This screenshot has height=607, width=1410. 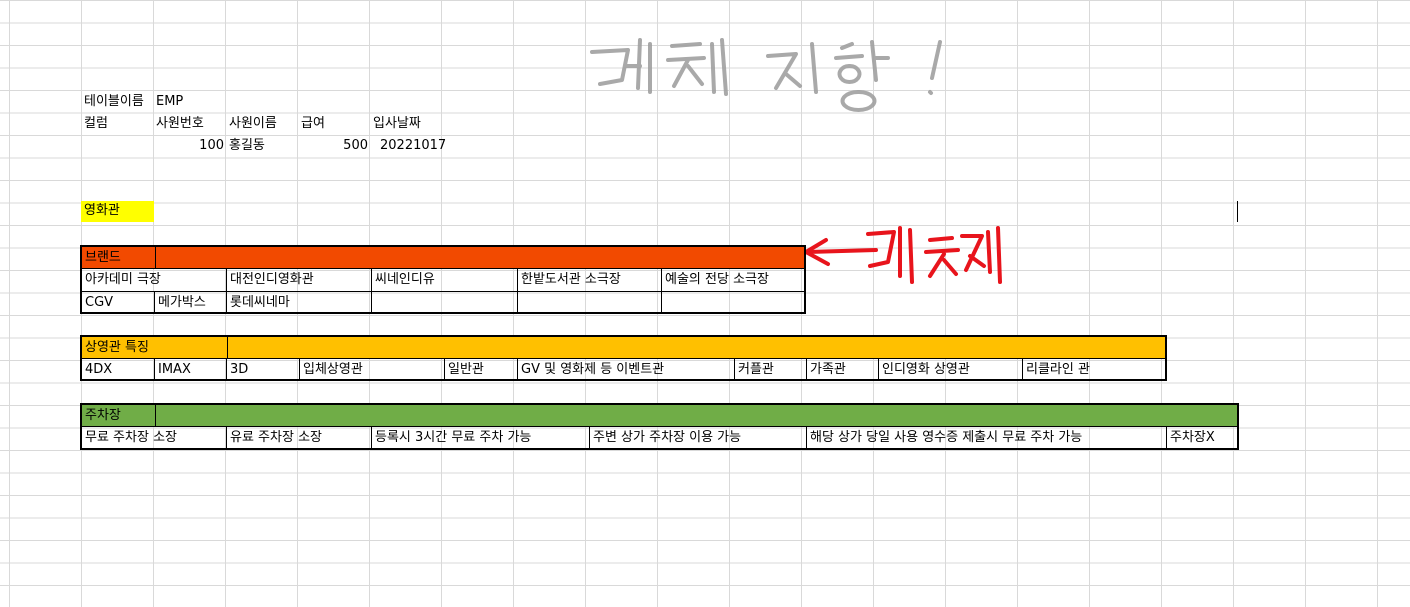 I want to click on brand-cell: 대전인디영화관, so click(x=299, y=280).